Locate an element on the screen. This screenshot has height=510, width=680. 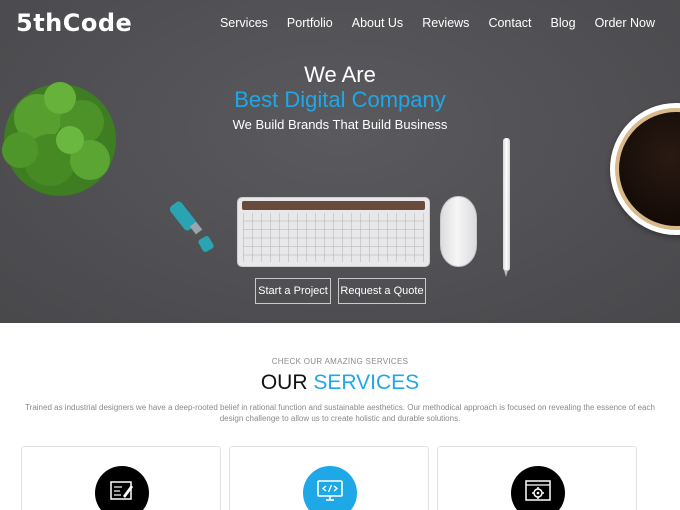
nav-item-about-us: About Us is located at coordinates (377, 23).